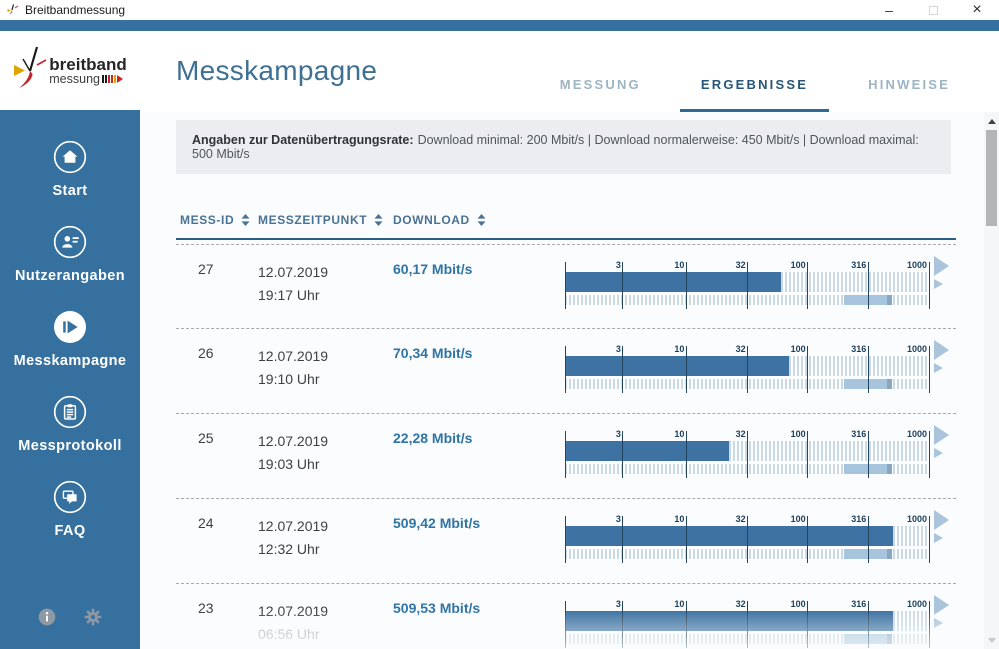 This screenshot has width=999, height=649. I want to click on sidebar-item-start: Start, so click(69, 169).